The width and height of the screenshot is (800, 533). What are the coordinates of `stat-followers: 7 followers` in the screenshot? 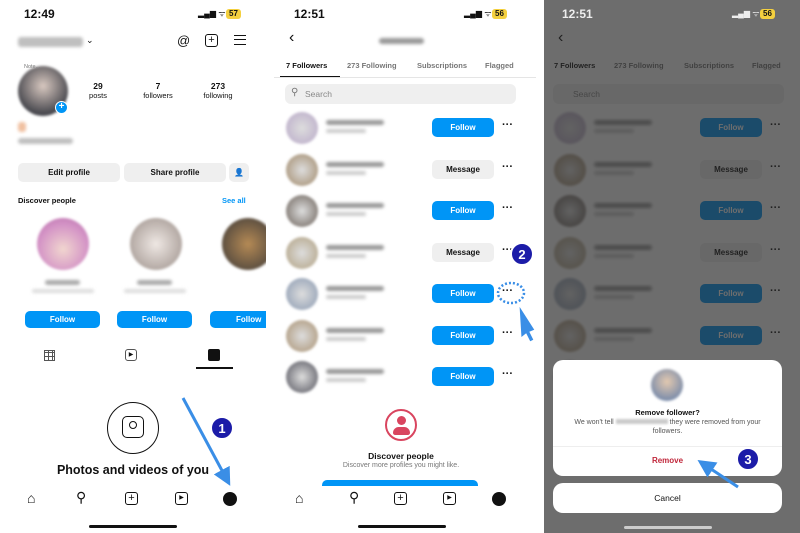 It's located at (158, 90).